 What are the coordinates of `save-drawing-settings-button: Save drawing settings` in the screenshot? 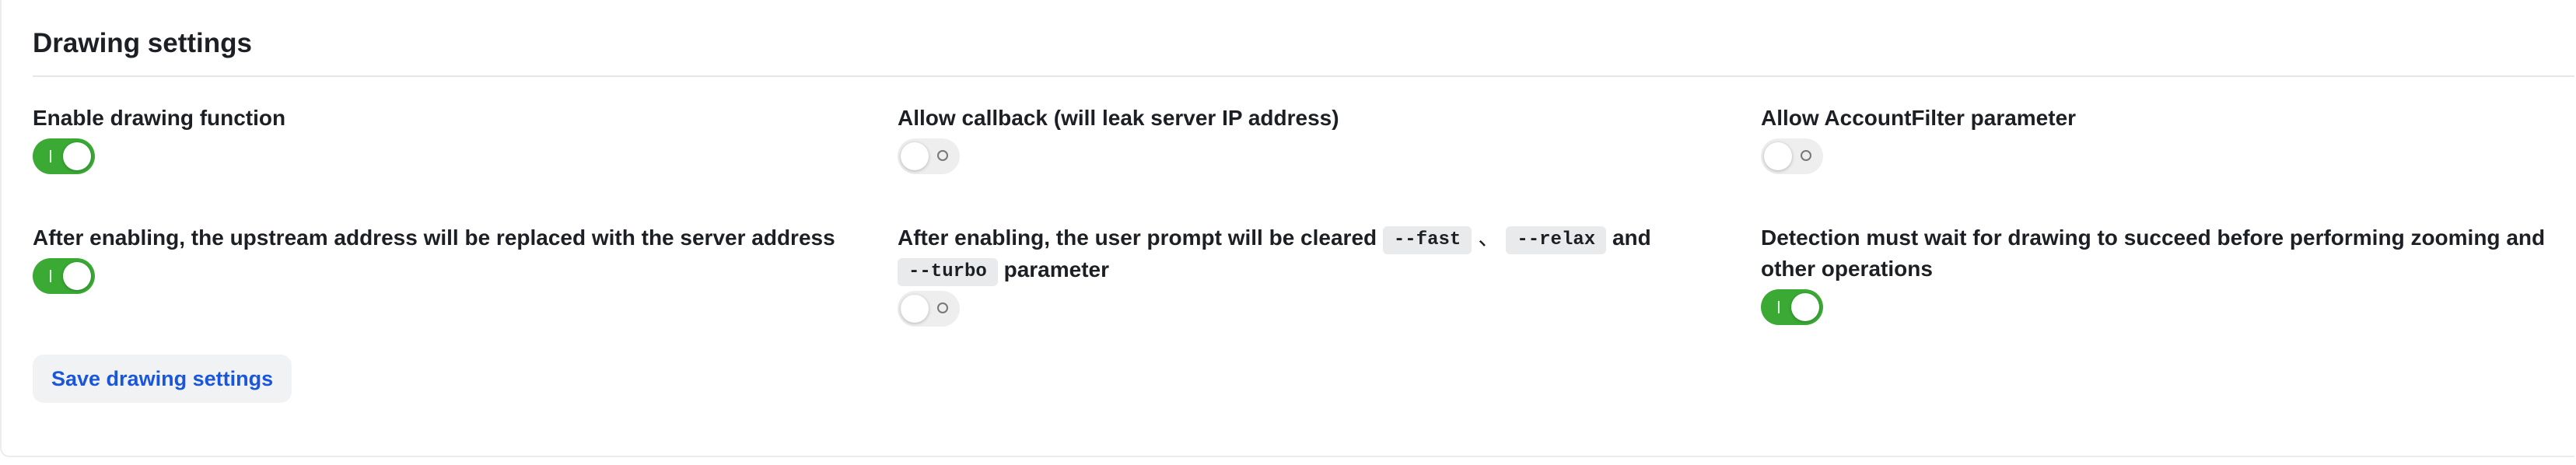 It's located at (163, 379).